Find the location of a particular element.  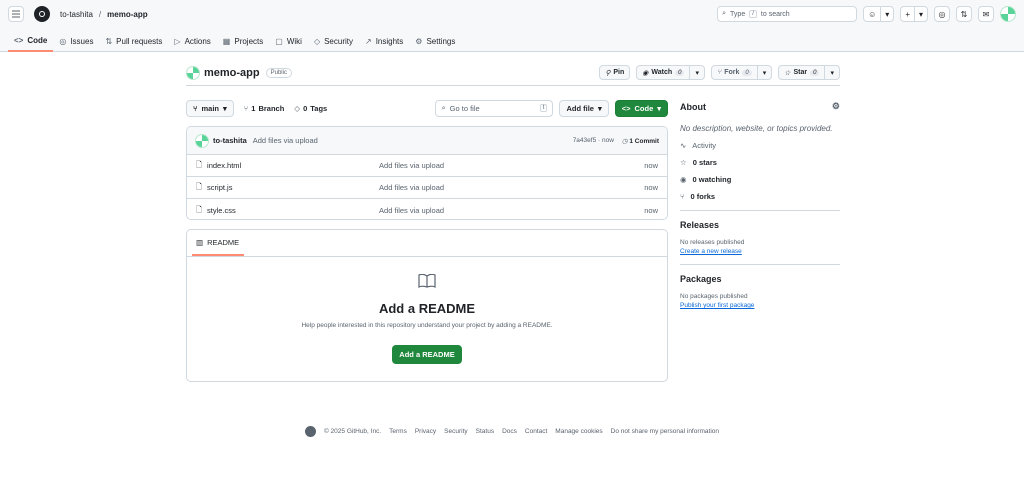

tab-security: ◇ Security is located at coordinates (333, 41).